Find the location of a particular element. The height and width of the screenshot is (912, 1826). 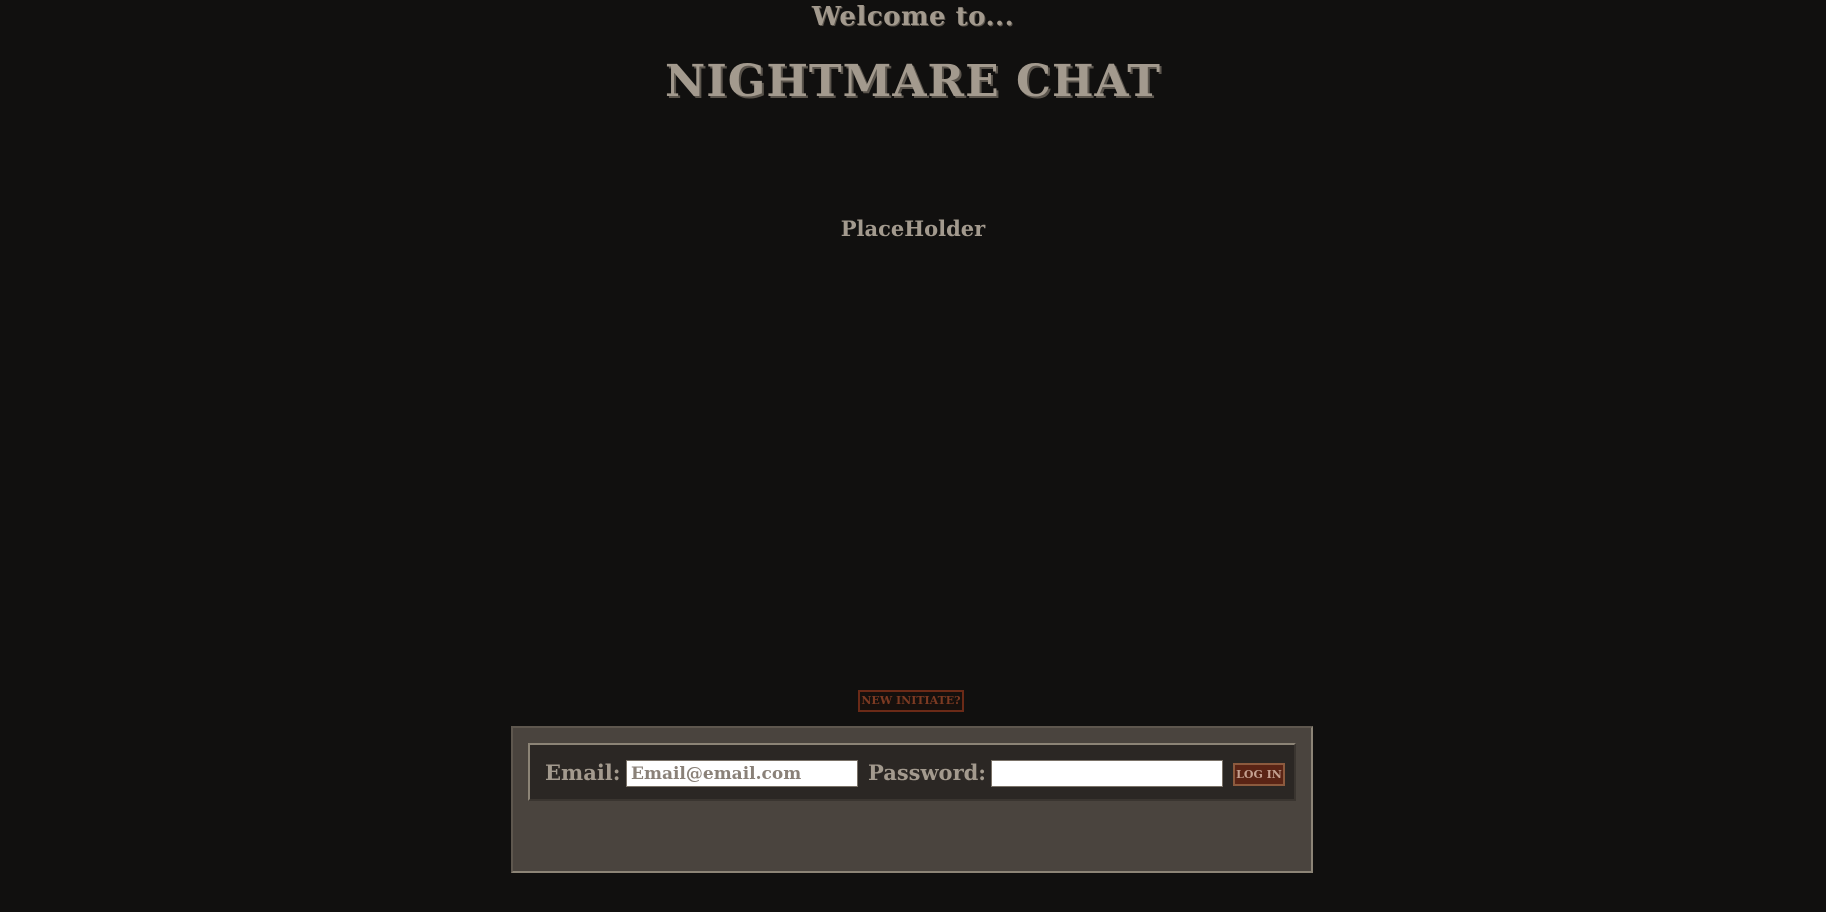

password-label: Password: is located at coordinates (927, 772).